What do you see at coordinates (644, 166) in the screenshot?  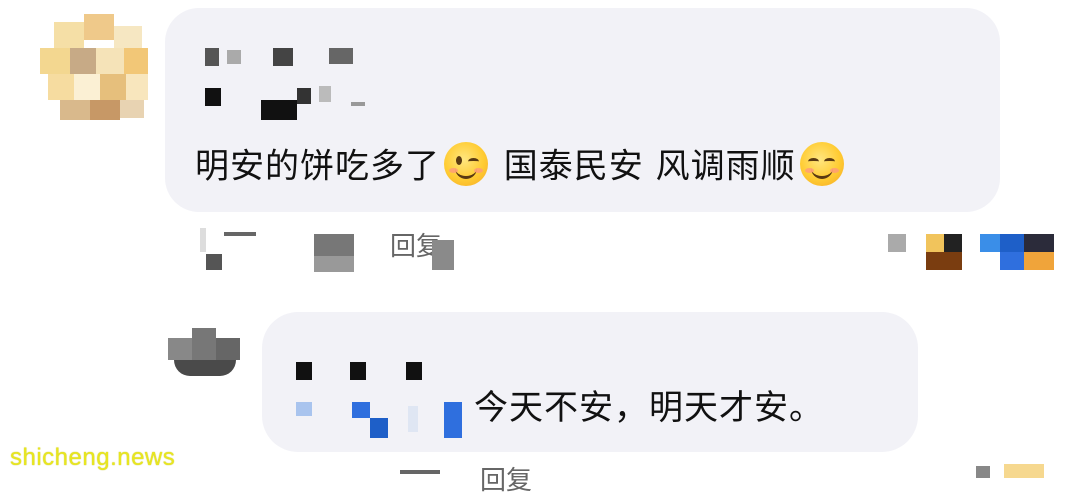 I see `comment-text-part: 国泰民安 风调雨顺` at bounding box center [644, 166].